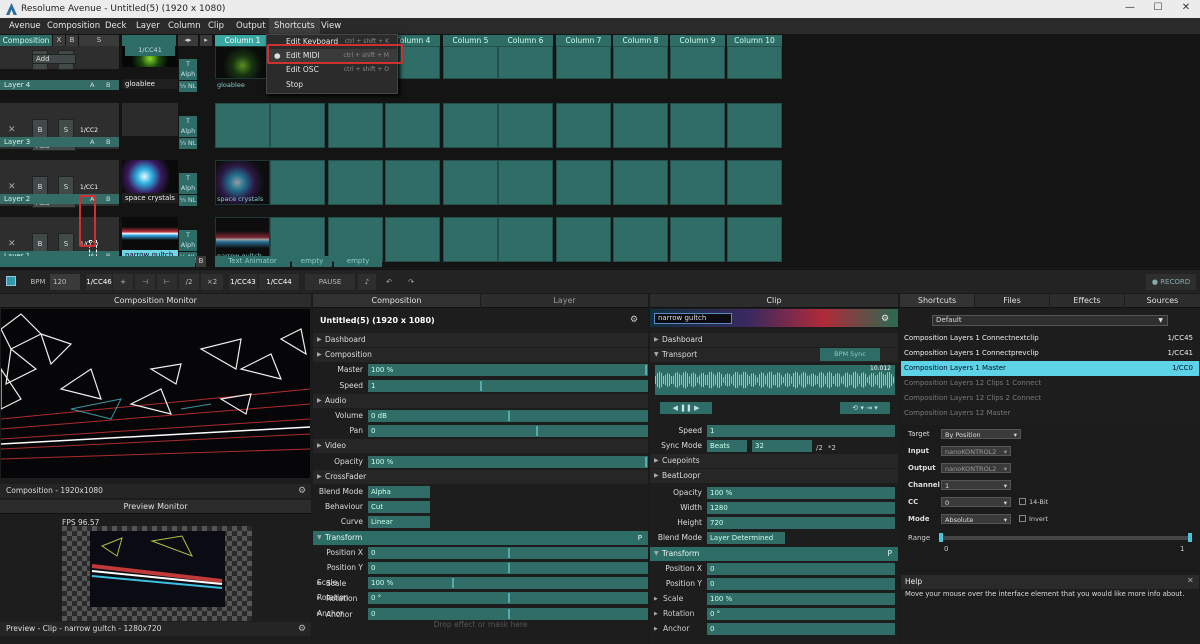  I want to click on layer-label-4: Layer 4, so click(59, 85).